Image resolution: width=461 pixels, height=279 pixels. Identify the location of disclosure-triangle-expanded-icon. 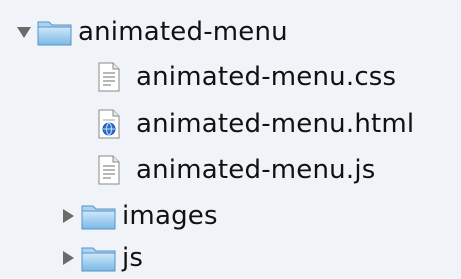
(24, 32).